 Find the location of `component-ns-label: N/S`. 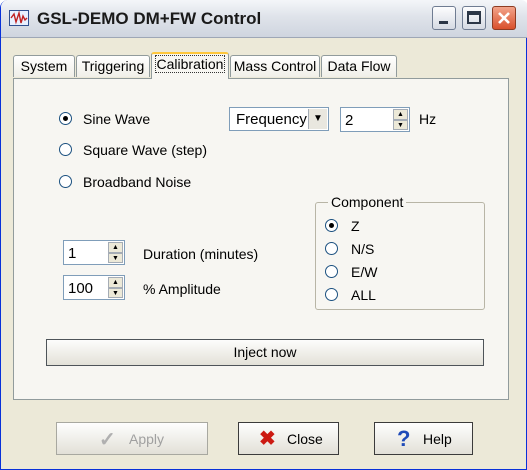

component-ns-label: N/S is located at coordinates (362, 249).